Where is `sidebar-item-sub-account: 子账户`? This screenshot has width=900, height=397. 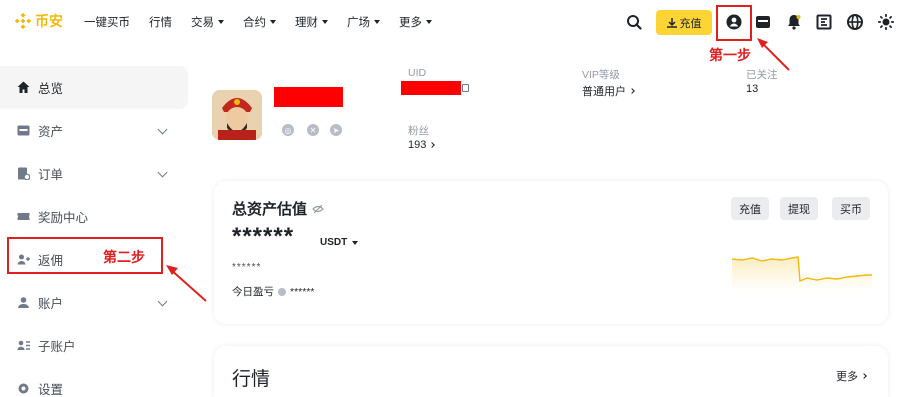
sidebar-item-sub-account: 子账户 is located at coordinates (94, 345).